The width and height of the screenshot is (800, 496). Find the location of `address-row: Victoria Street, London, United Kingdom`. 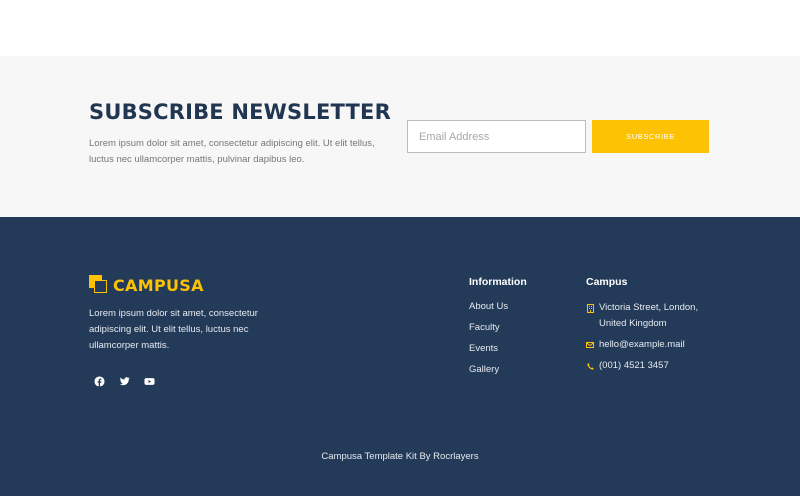

address-row: Victoria Street, London, United Kingdom is located at coordinates (656, 318).